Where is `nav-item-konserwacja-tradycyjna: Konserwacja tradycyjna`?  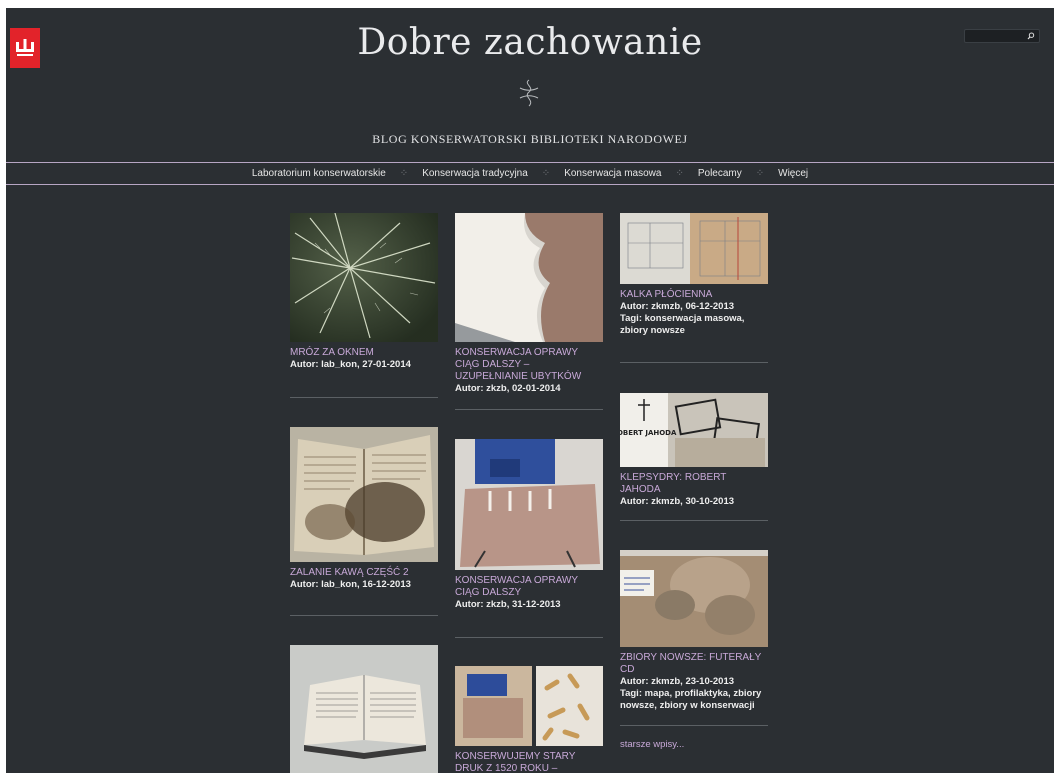
nav-item-konserwacja-tradycyjna: Konserwacja tradycyjna is located at coordinates (475, 173).